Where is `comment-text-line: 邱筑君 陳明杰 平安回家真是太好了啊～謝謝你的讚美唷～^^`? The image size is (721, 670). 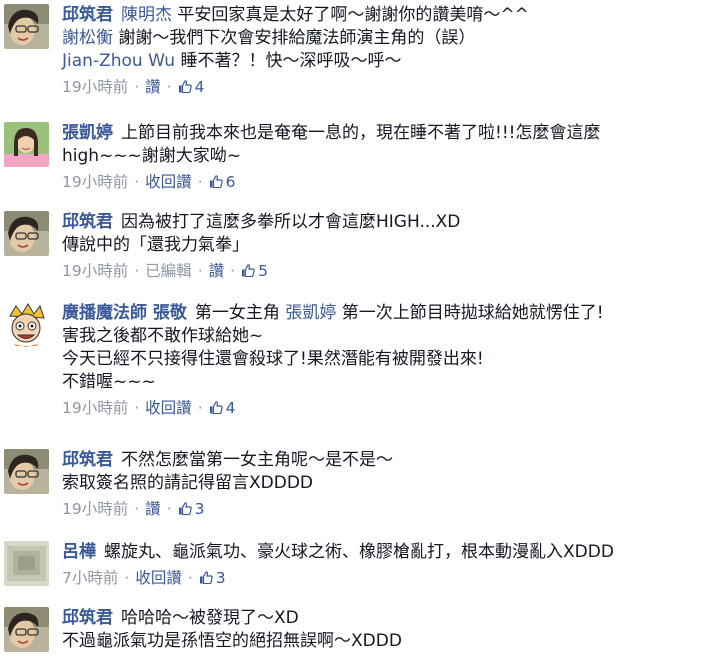
comment-text-line: 邱筑君 陳明杰 平安回家真是太好了啊～謝謝你的讚美唷～^^ is located at coordinates (388, 15).